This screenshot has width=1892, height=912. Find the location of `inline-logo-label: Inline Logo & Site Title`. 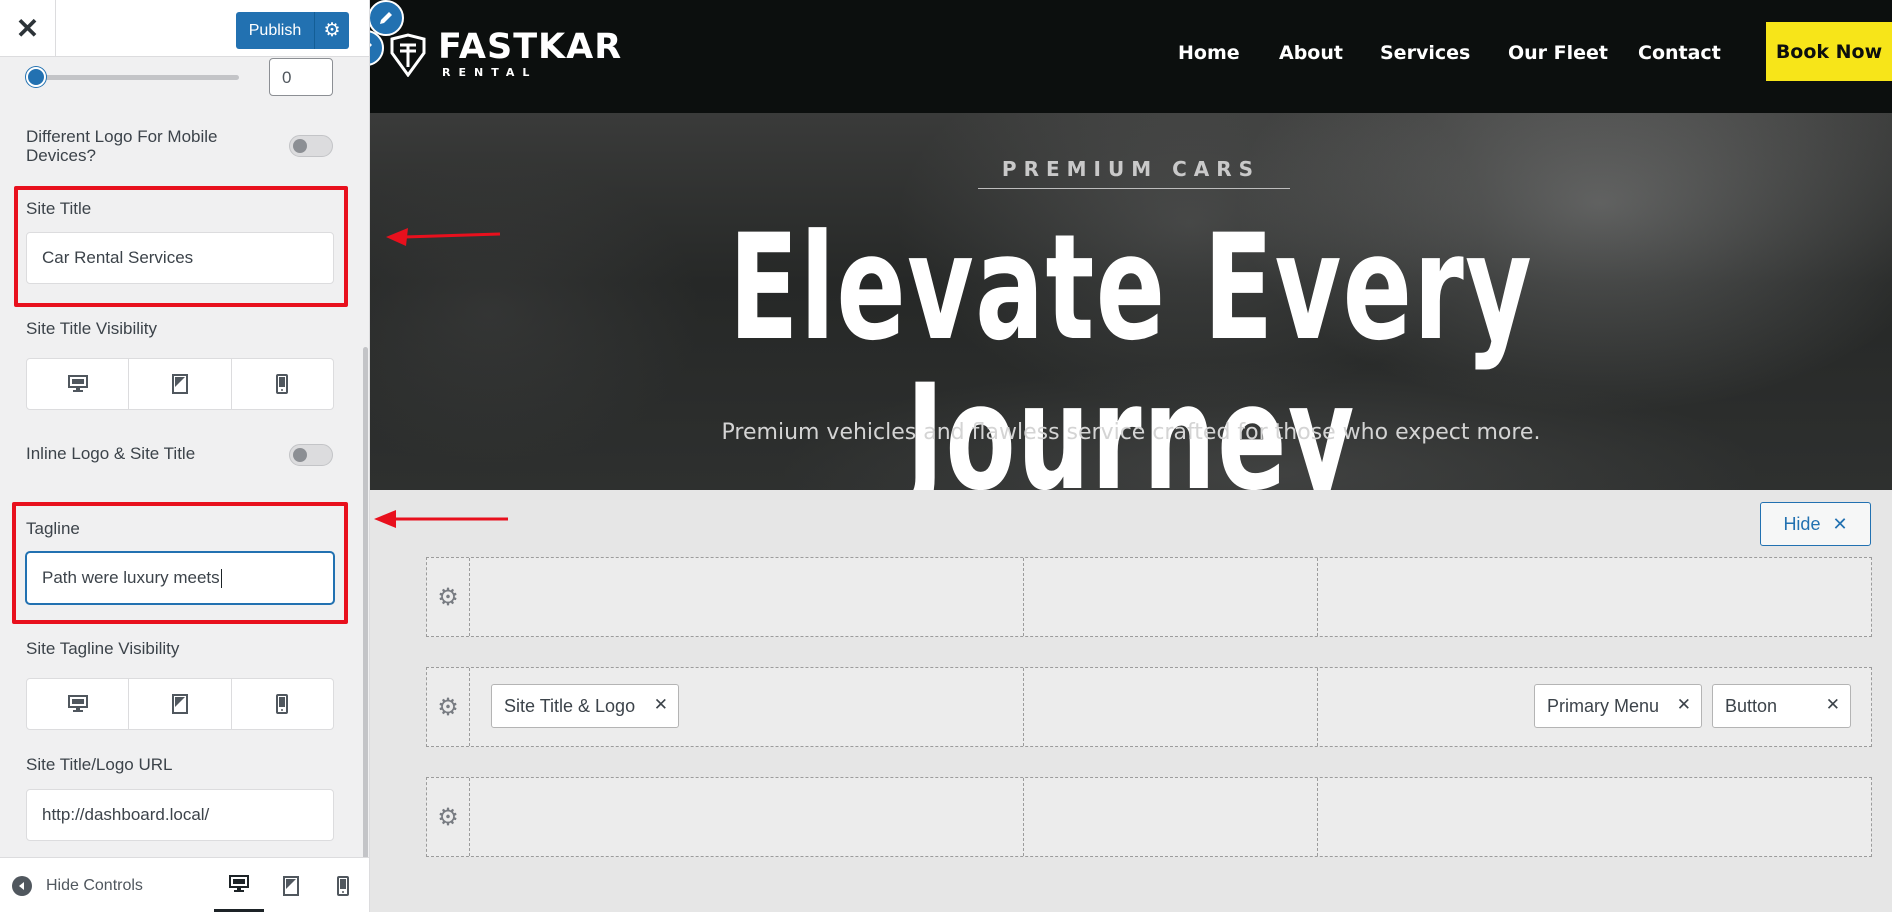

inline-logo-label: Inline Logo & Site Title is located at coordinates (111, 453).